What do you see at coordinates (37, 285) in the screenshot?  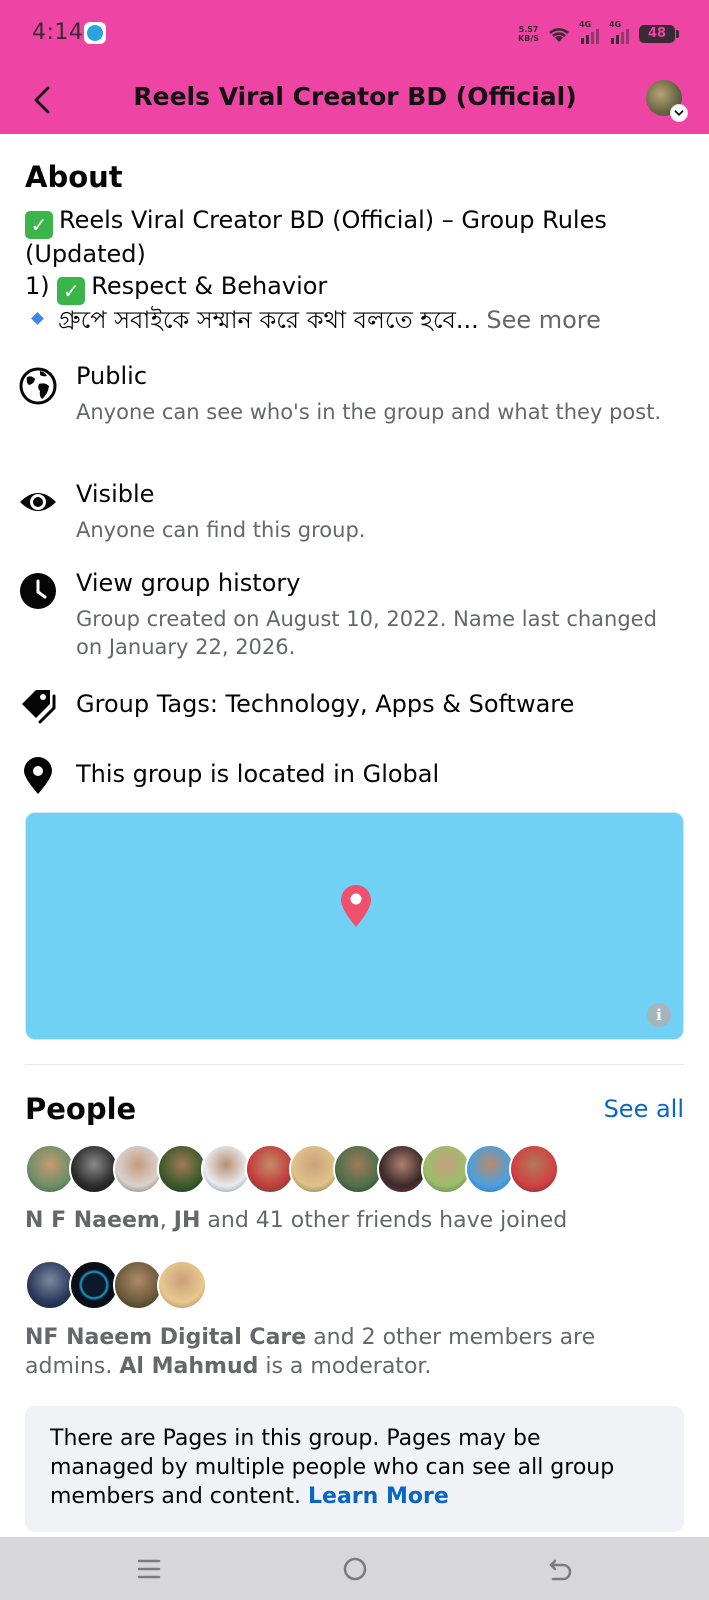 I see `rule-number: 1)` at bounding box center [37, 285].